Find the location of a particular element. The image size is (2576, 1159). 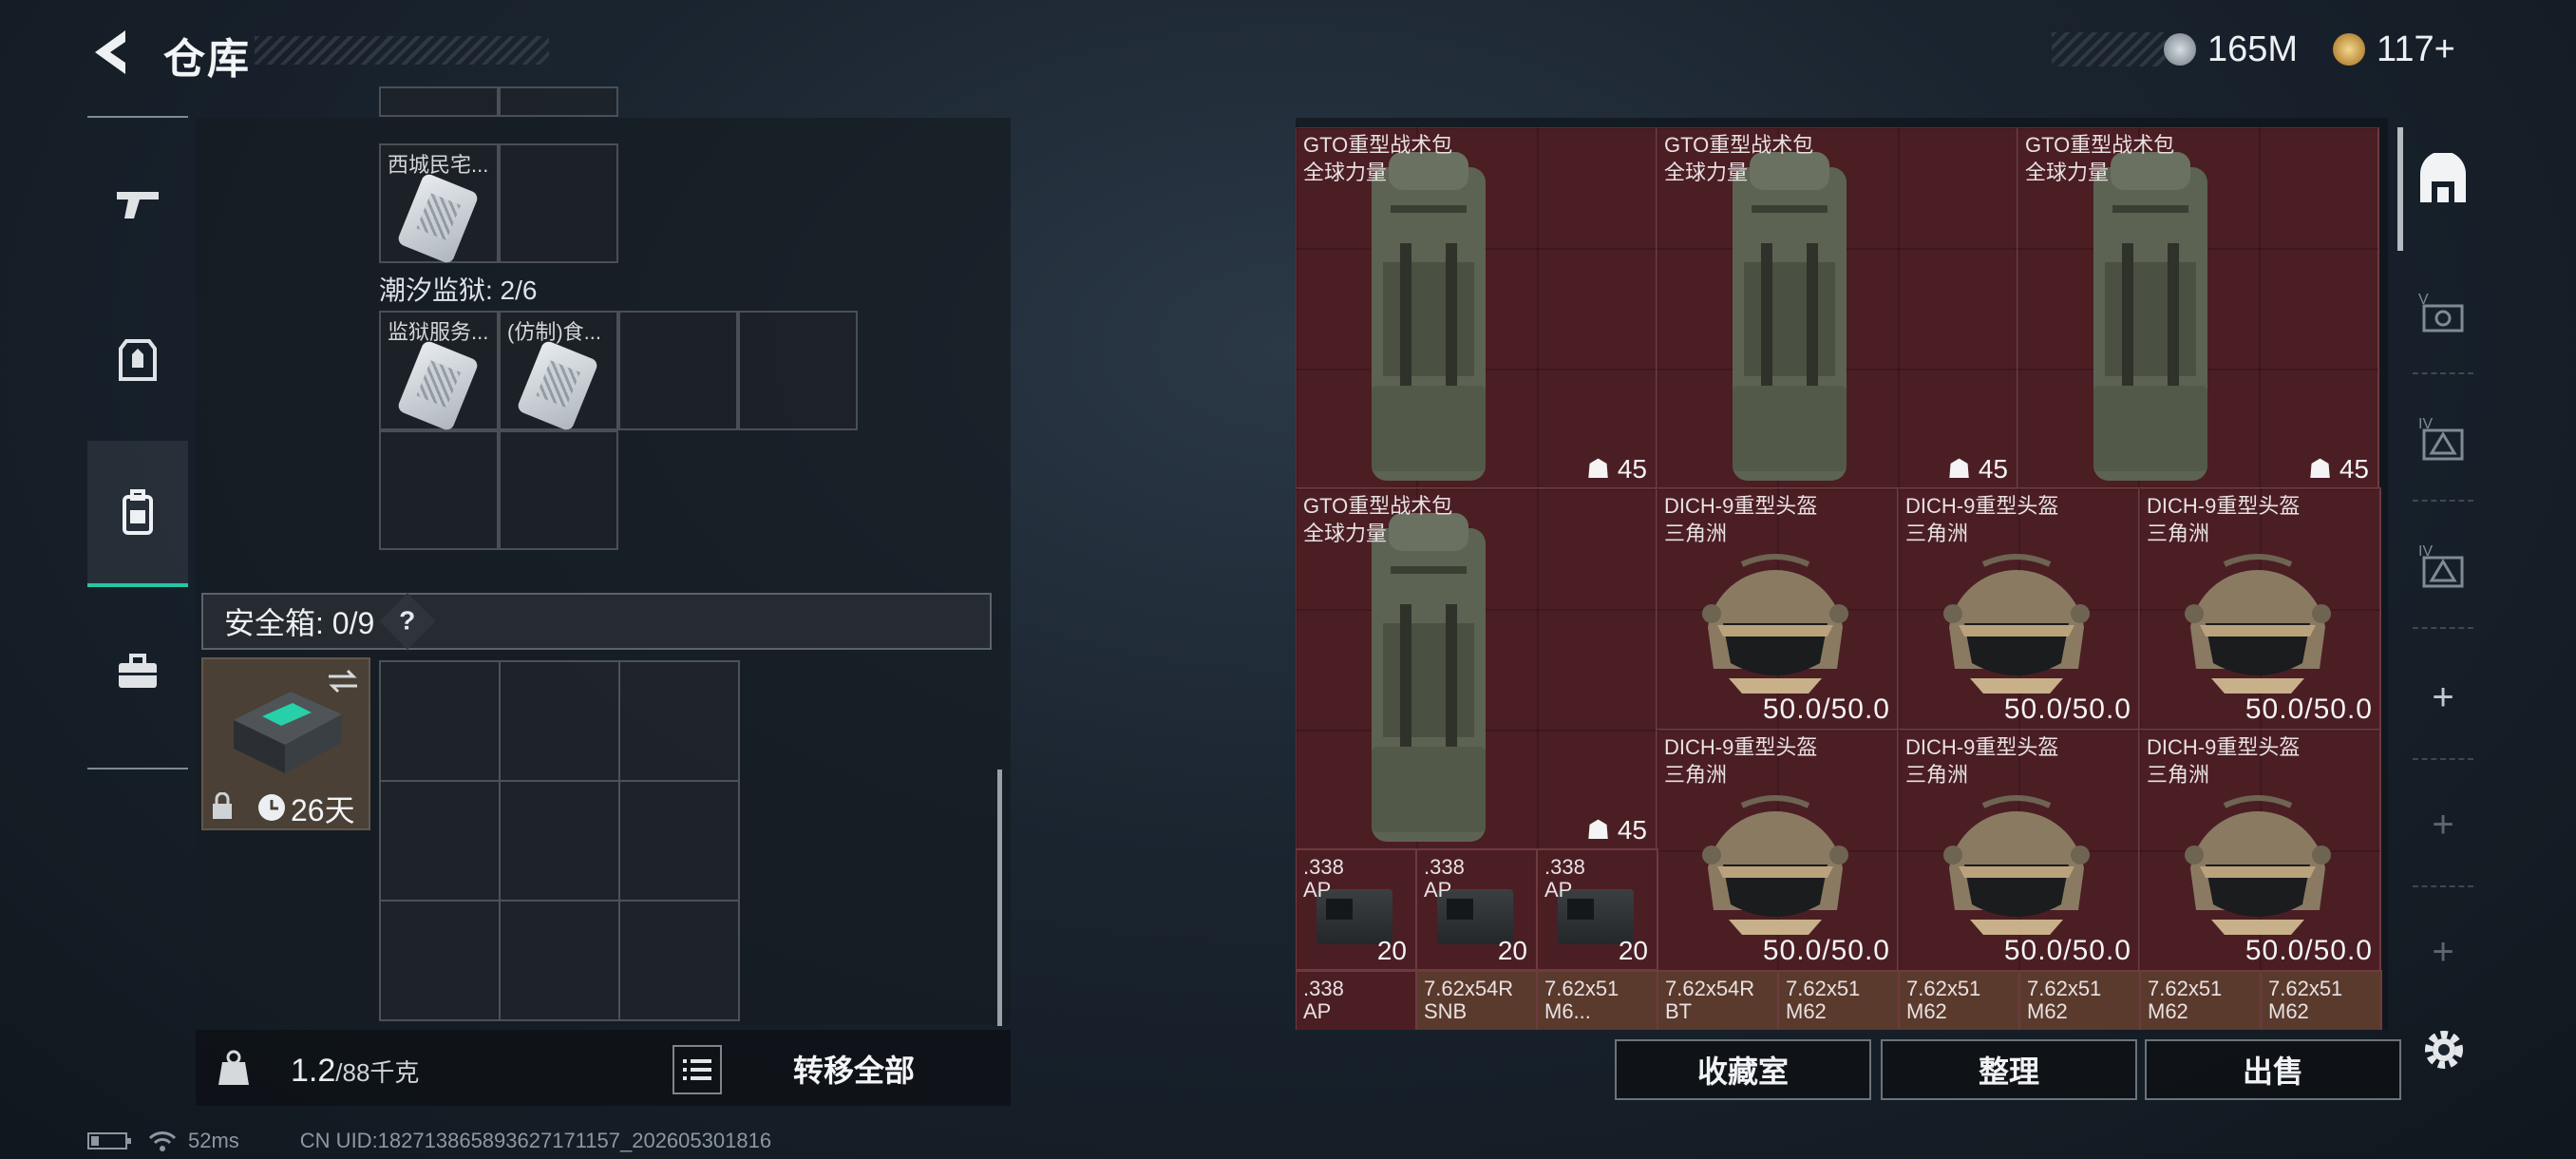

settings-gear-icon is located at coordinates (2444, 1050).